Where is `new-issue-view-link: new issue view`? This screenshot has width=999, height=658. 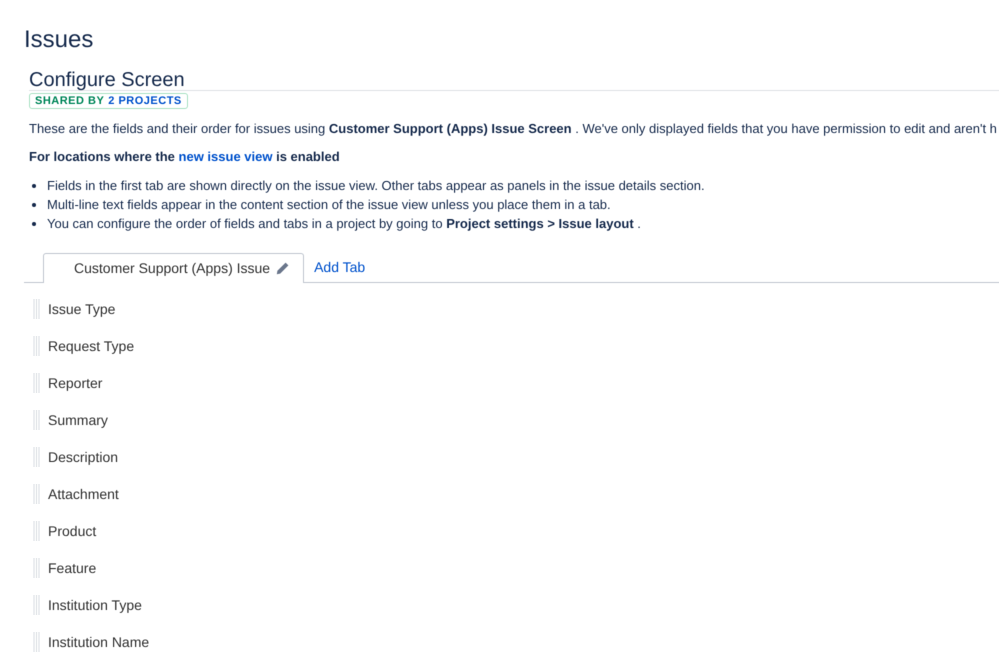
new-issue-view-link: new issue view is located at coordinates (225, 156).